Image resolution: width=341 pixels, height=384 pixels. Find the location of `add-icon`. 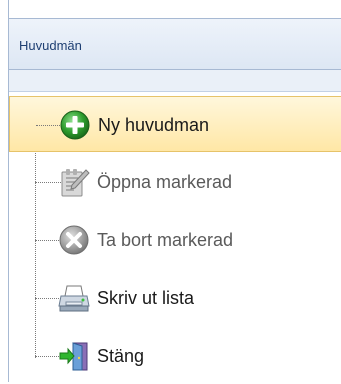

add-icon is located at coordinates (75, 125).